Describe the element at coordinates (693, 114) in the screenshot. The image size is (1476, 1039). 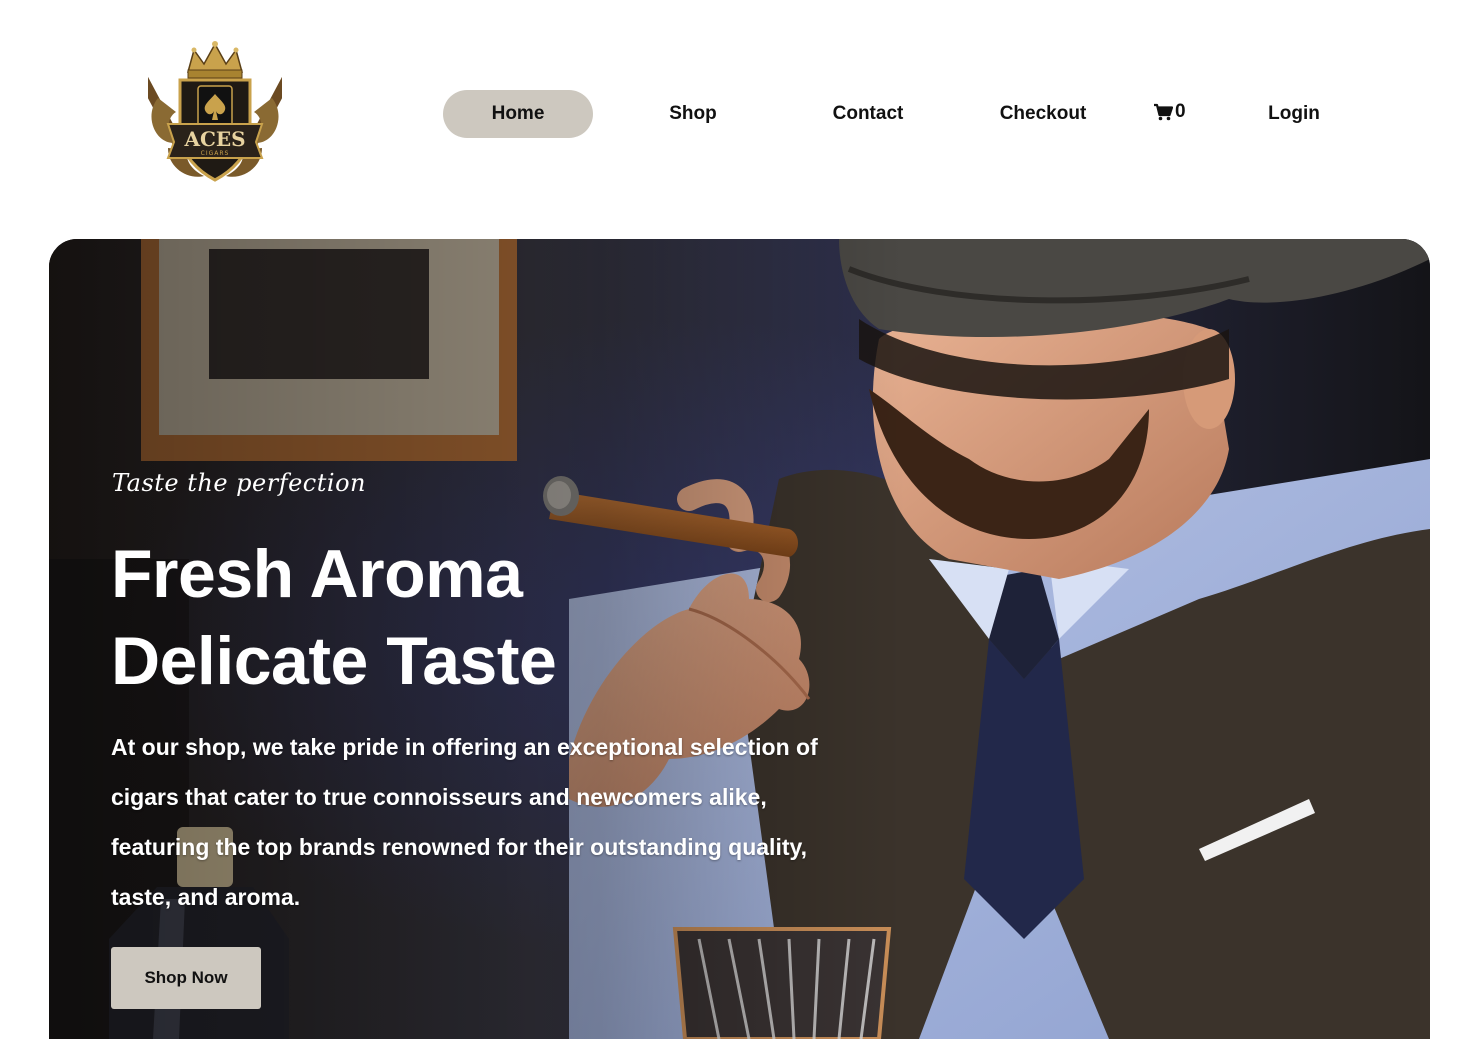
I see `nav-shop: Shop` at that location.